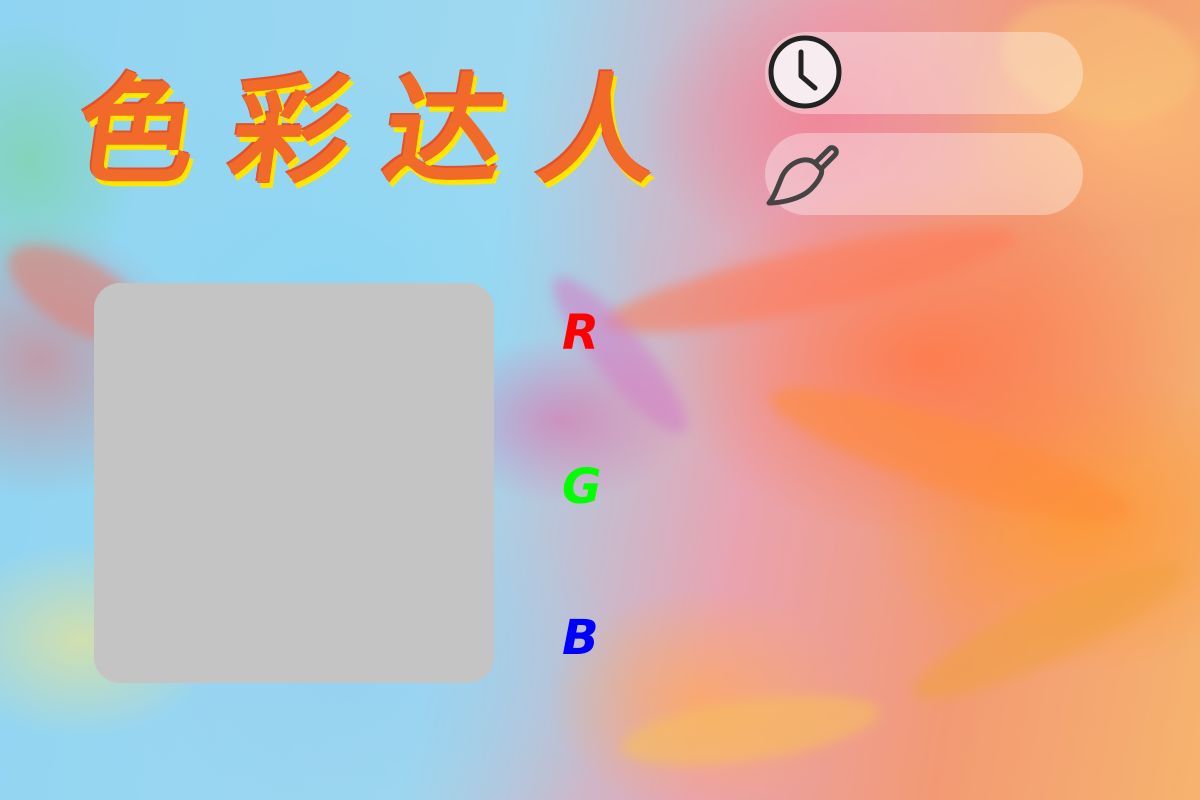 Image resolution: width=1200 pixels, height=800 pixels. I want to click on paintbrush-icon, so click(802, 175).